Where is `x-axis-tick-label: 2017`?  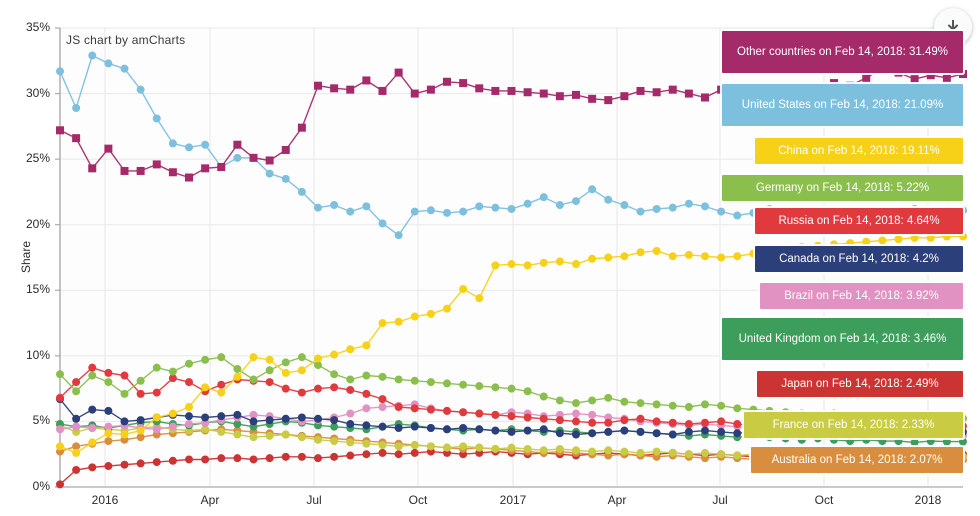
x-axis-tick-label: 2017 is located at coordinates (513, 500).